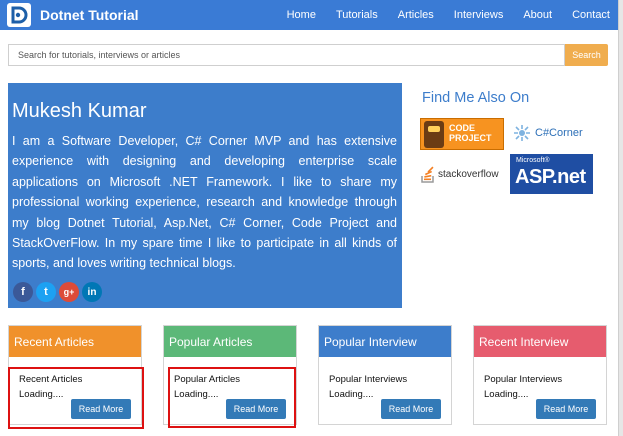  What do you see at coordinates (357, 15) in the screenshot?
I see `nav-tutorials: Tutorials` at bounding box center [357, 15].